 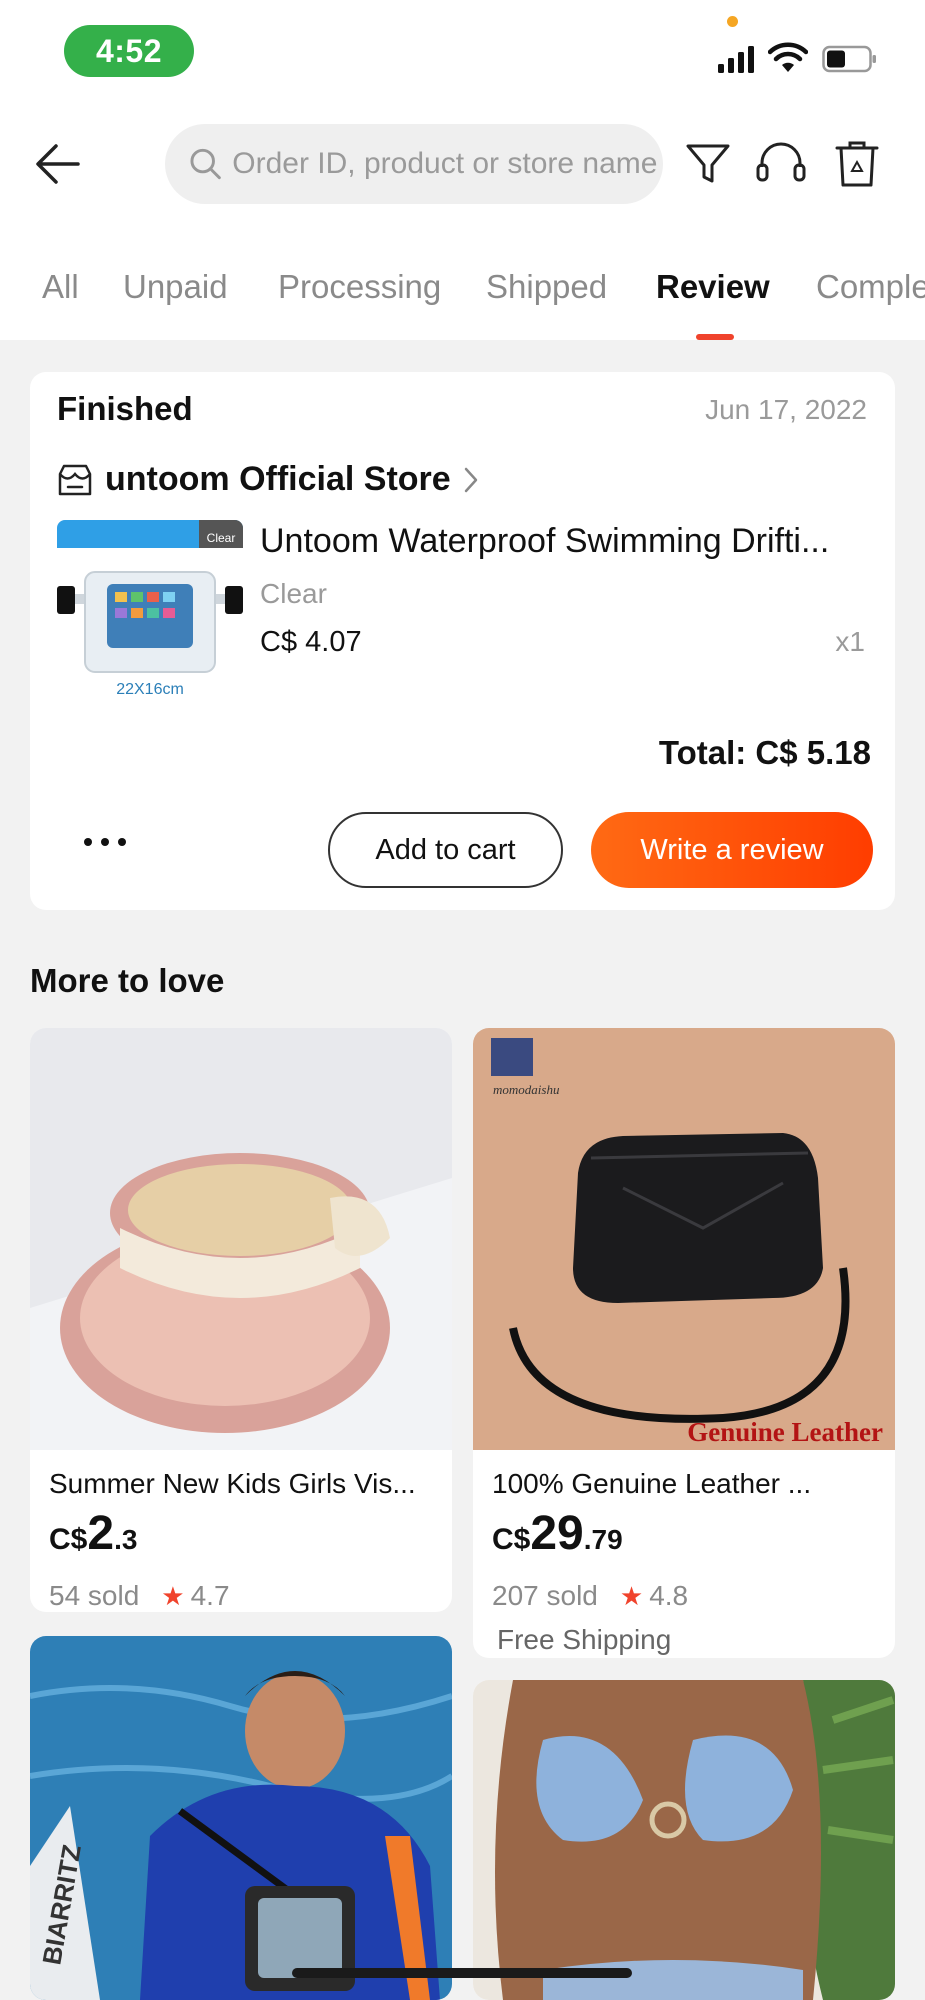 I want to click on tab-shipped: Shipped, so click(x=546, y=287).